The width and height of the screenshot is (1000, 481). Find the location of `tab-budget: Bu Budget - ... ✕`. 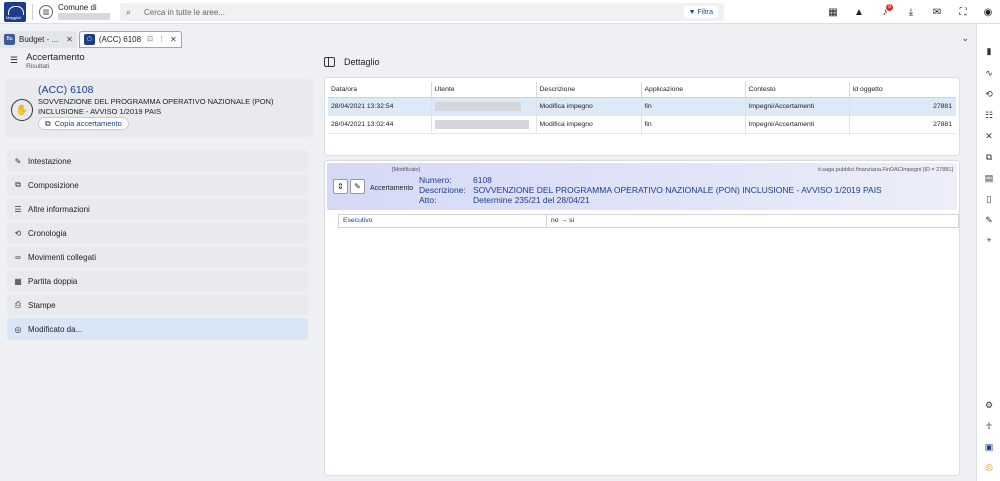

tab-budget: Bu Budget - ... ✕ is located at coordinates (38, 39).